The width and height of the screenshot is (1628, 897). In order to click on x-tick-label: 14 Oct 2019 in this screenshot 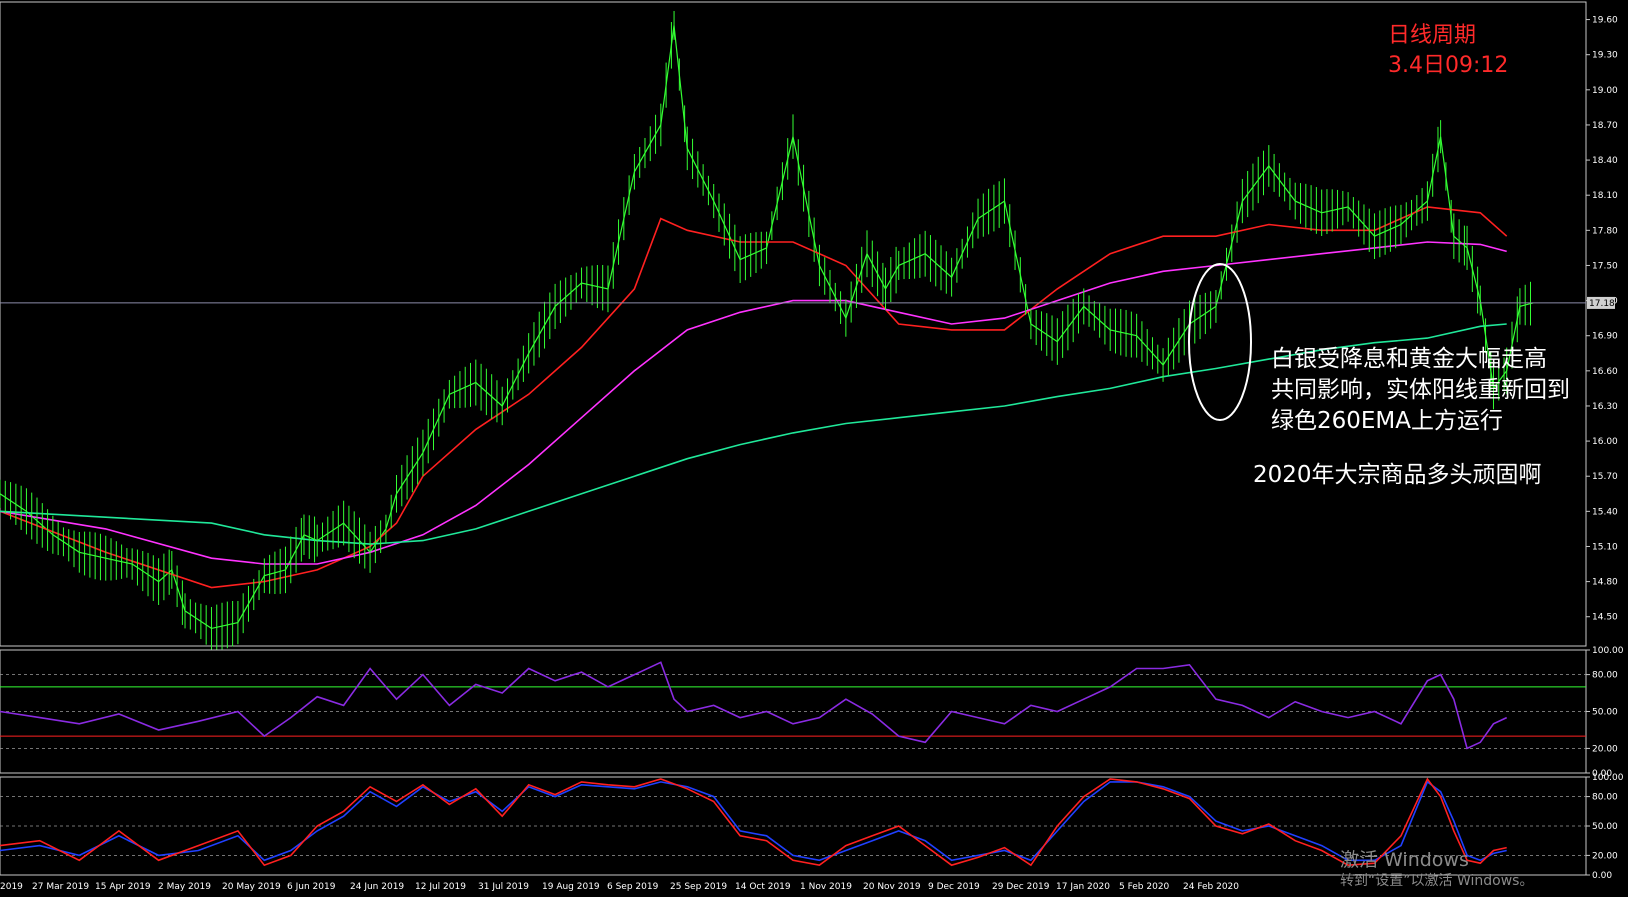, I will do `click(763, 887)`.